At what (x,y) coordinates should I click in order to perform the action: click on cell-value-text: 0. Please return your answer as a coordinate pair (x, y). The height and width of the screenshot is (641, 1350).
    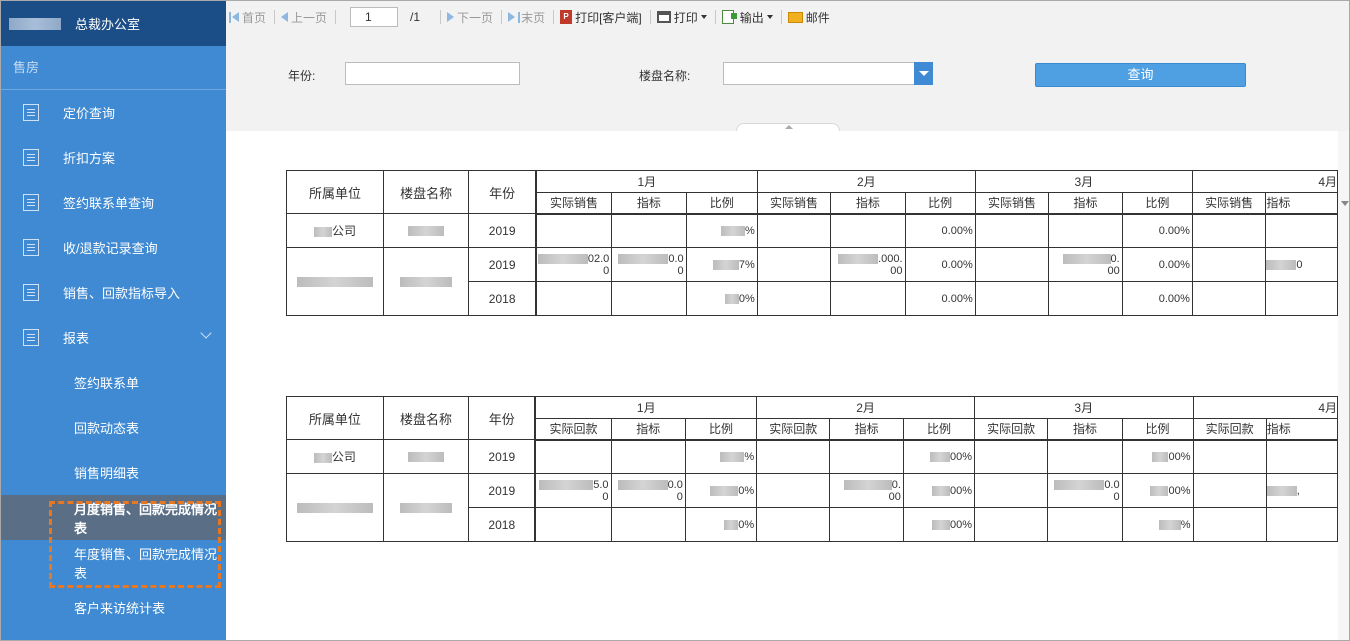
    Looking at the image, I should click on (1299, 264).